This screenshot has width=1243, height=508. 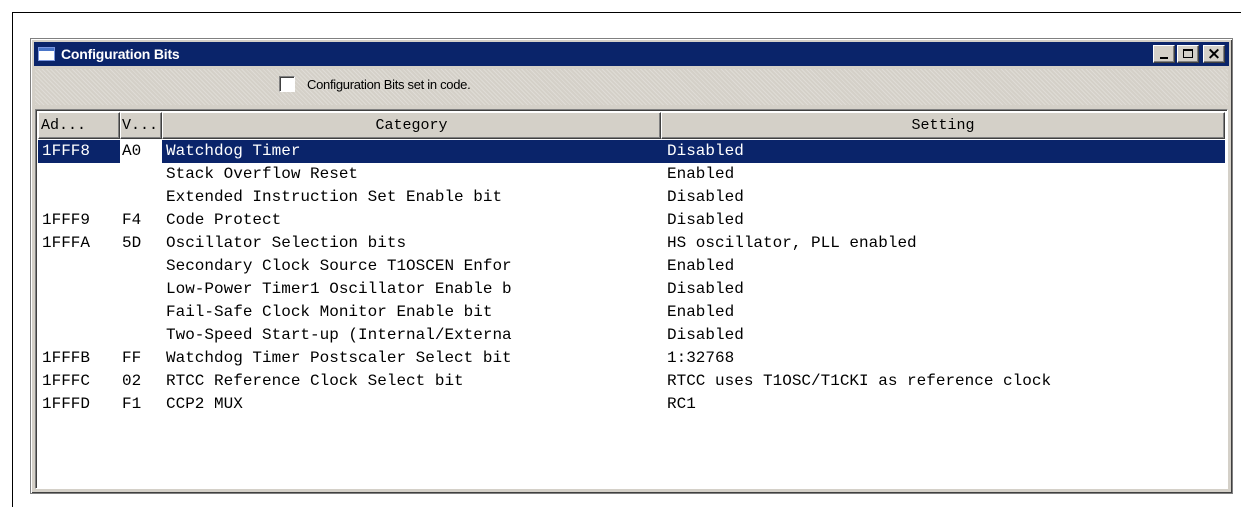 What do you see at coordinates (66, 381) in the screenshot?
I see `address-cell: 1FFFC` at bounding box center [66, 381].